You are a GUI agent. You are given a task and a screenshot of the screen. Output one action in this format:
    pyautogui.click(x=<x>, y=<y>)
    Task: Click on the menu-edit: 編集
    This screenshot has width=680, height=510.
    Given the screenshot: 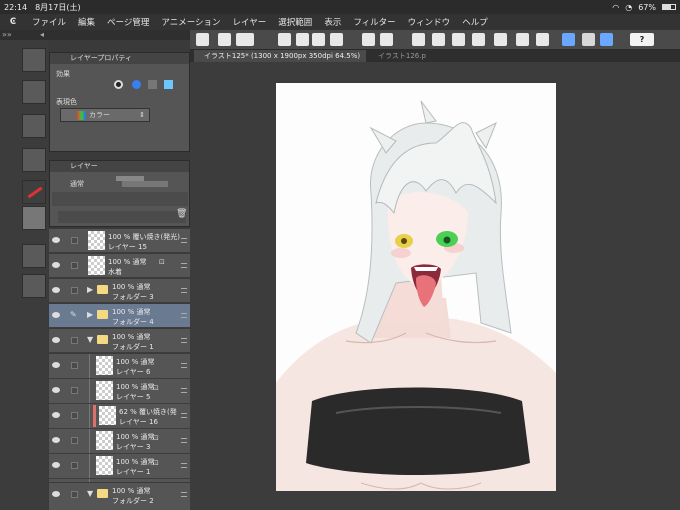 What is the action you would take?
    pyautogui.click(x=86, y=22)
    